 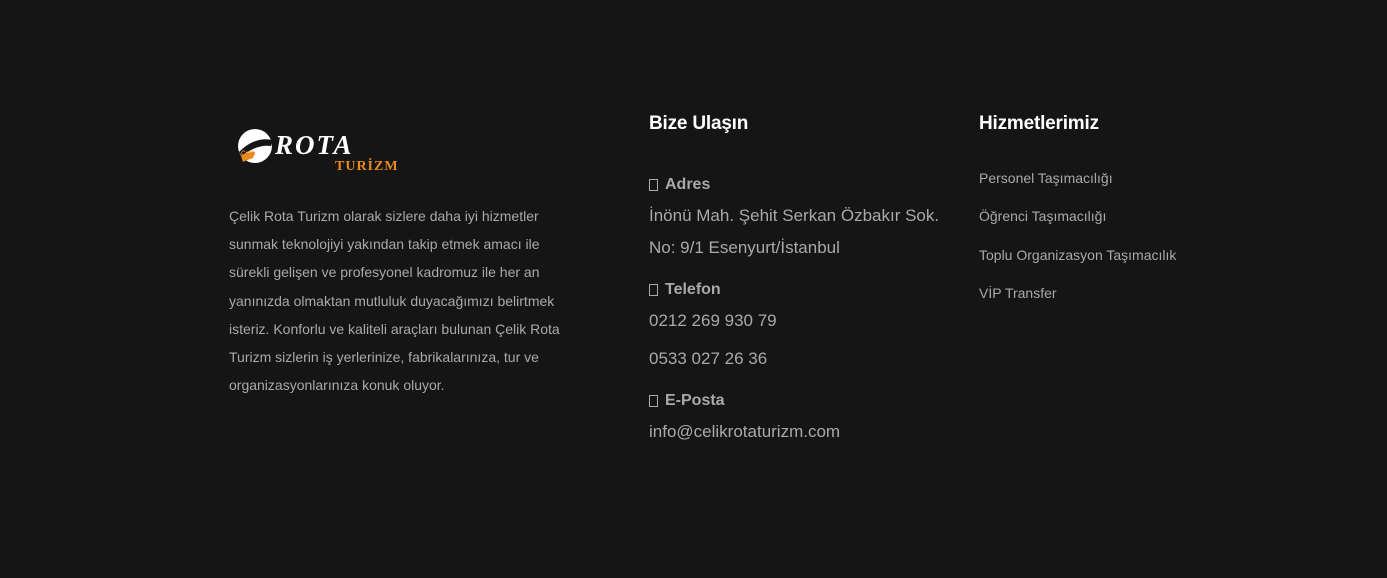 I want to click on phone-2-link: 0533 027 26 36, so click(x=804, y=359).